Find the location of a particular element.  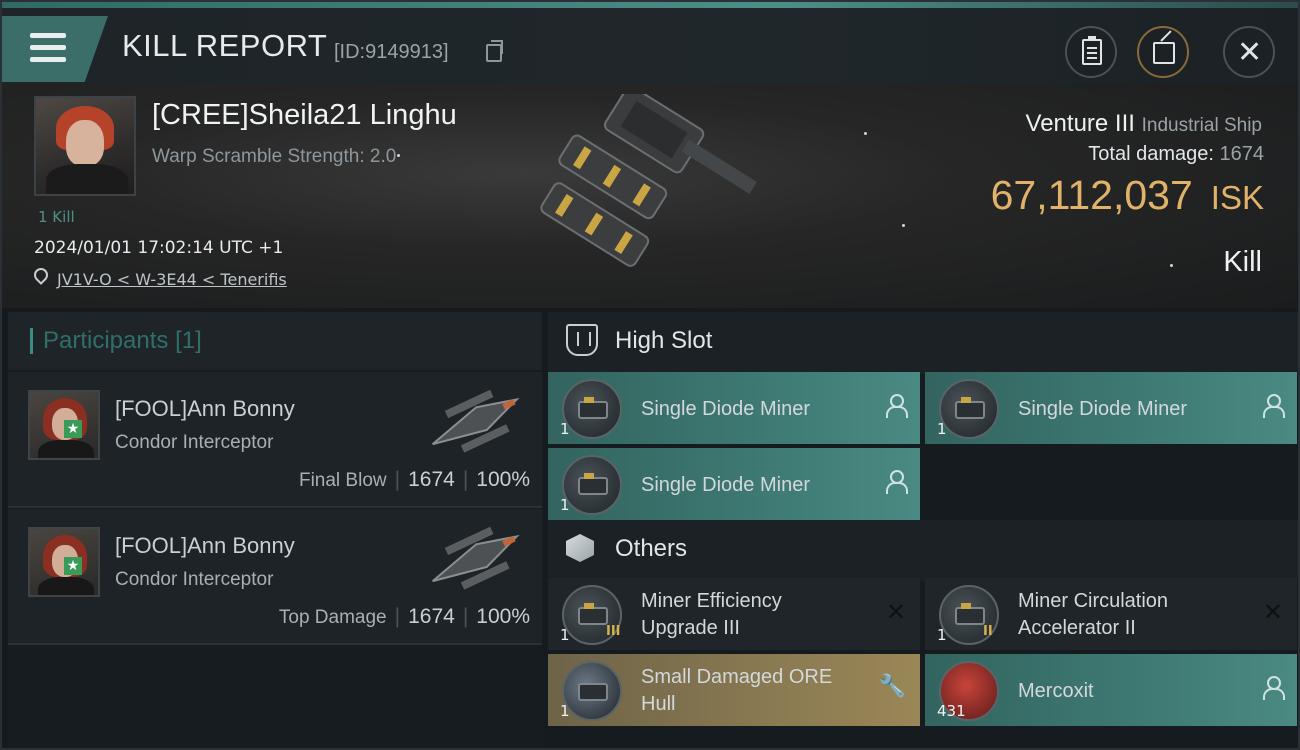

menu-button is located at coordinates (55, 49).